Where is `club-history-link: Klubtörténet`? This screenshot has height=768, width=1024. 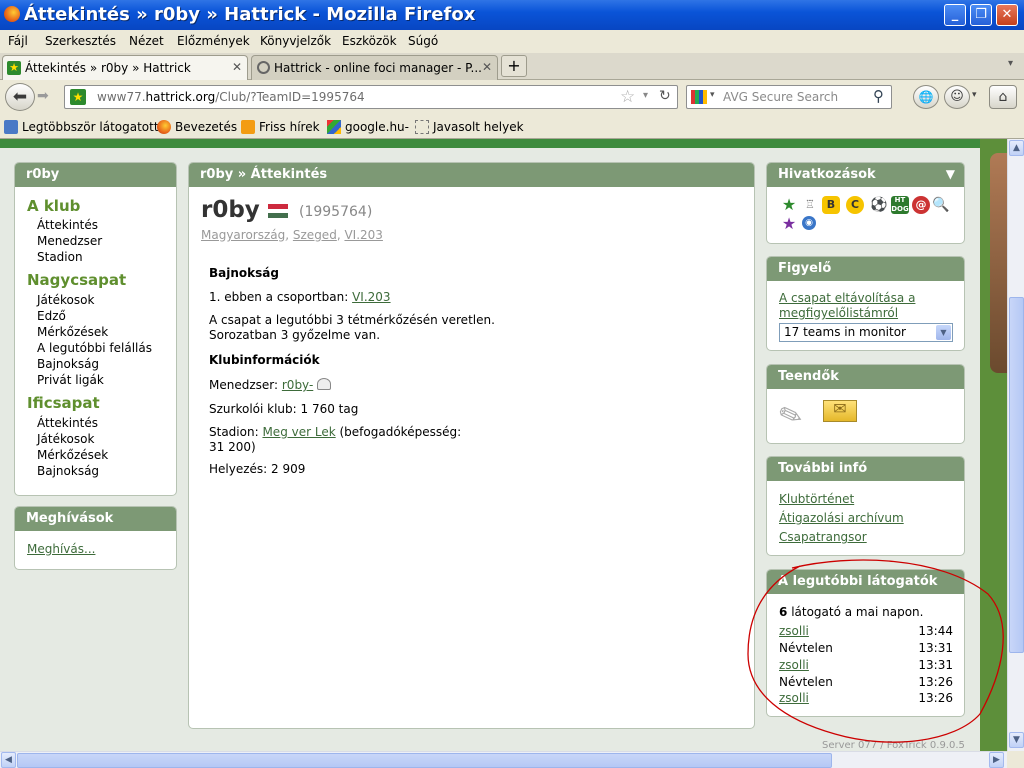
club-history-link: Klubtörténet is located at coordinates (816, 499).